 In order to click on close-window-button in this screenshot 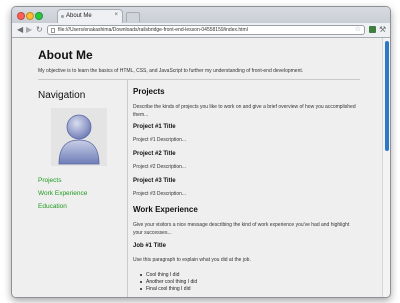, I will do `click(21, 16)`.